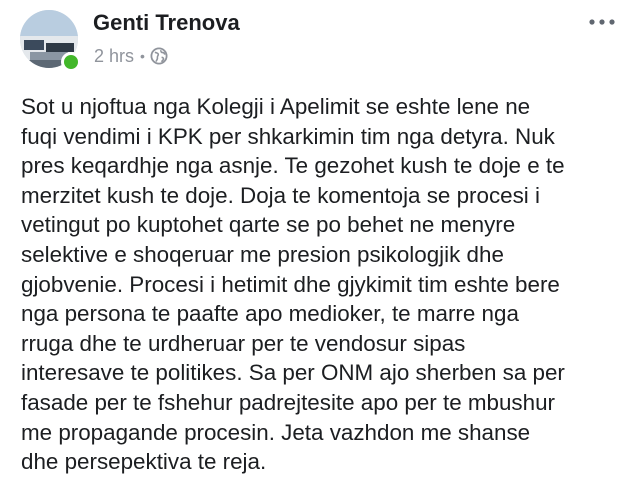 The height and width of the screenshot is (499, 640). I want to click on post-timestamp: 2 hrs, so click(114, 56).